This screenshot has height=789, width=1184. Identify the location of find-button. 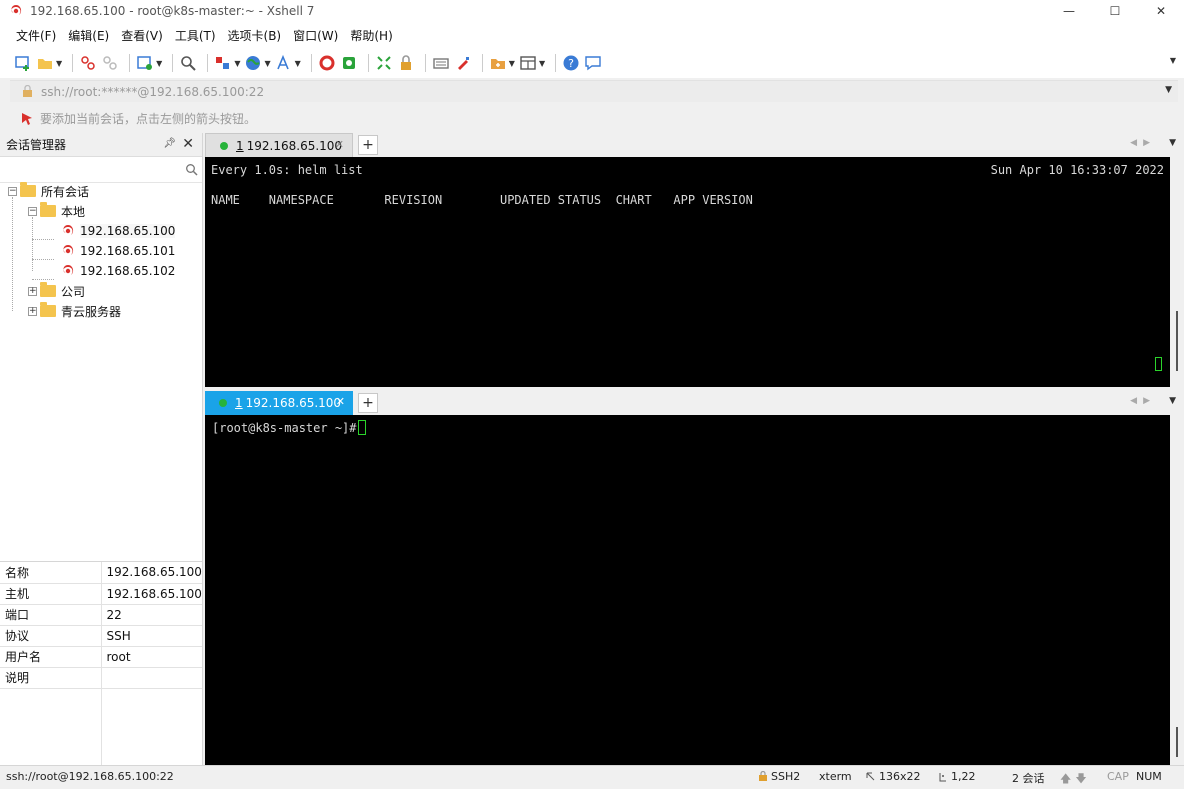
(188, 63).